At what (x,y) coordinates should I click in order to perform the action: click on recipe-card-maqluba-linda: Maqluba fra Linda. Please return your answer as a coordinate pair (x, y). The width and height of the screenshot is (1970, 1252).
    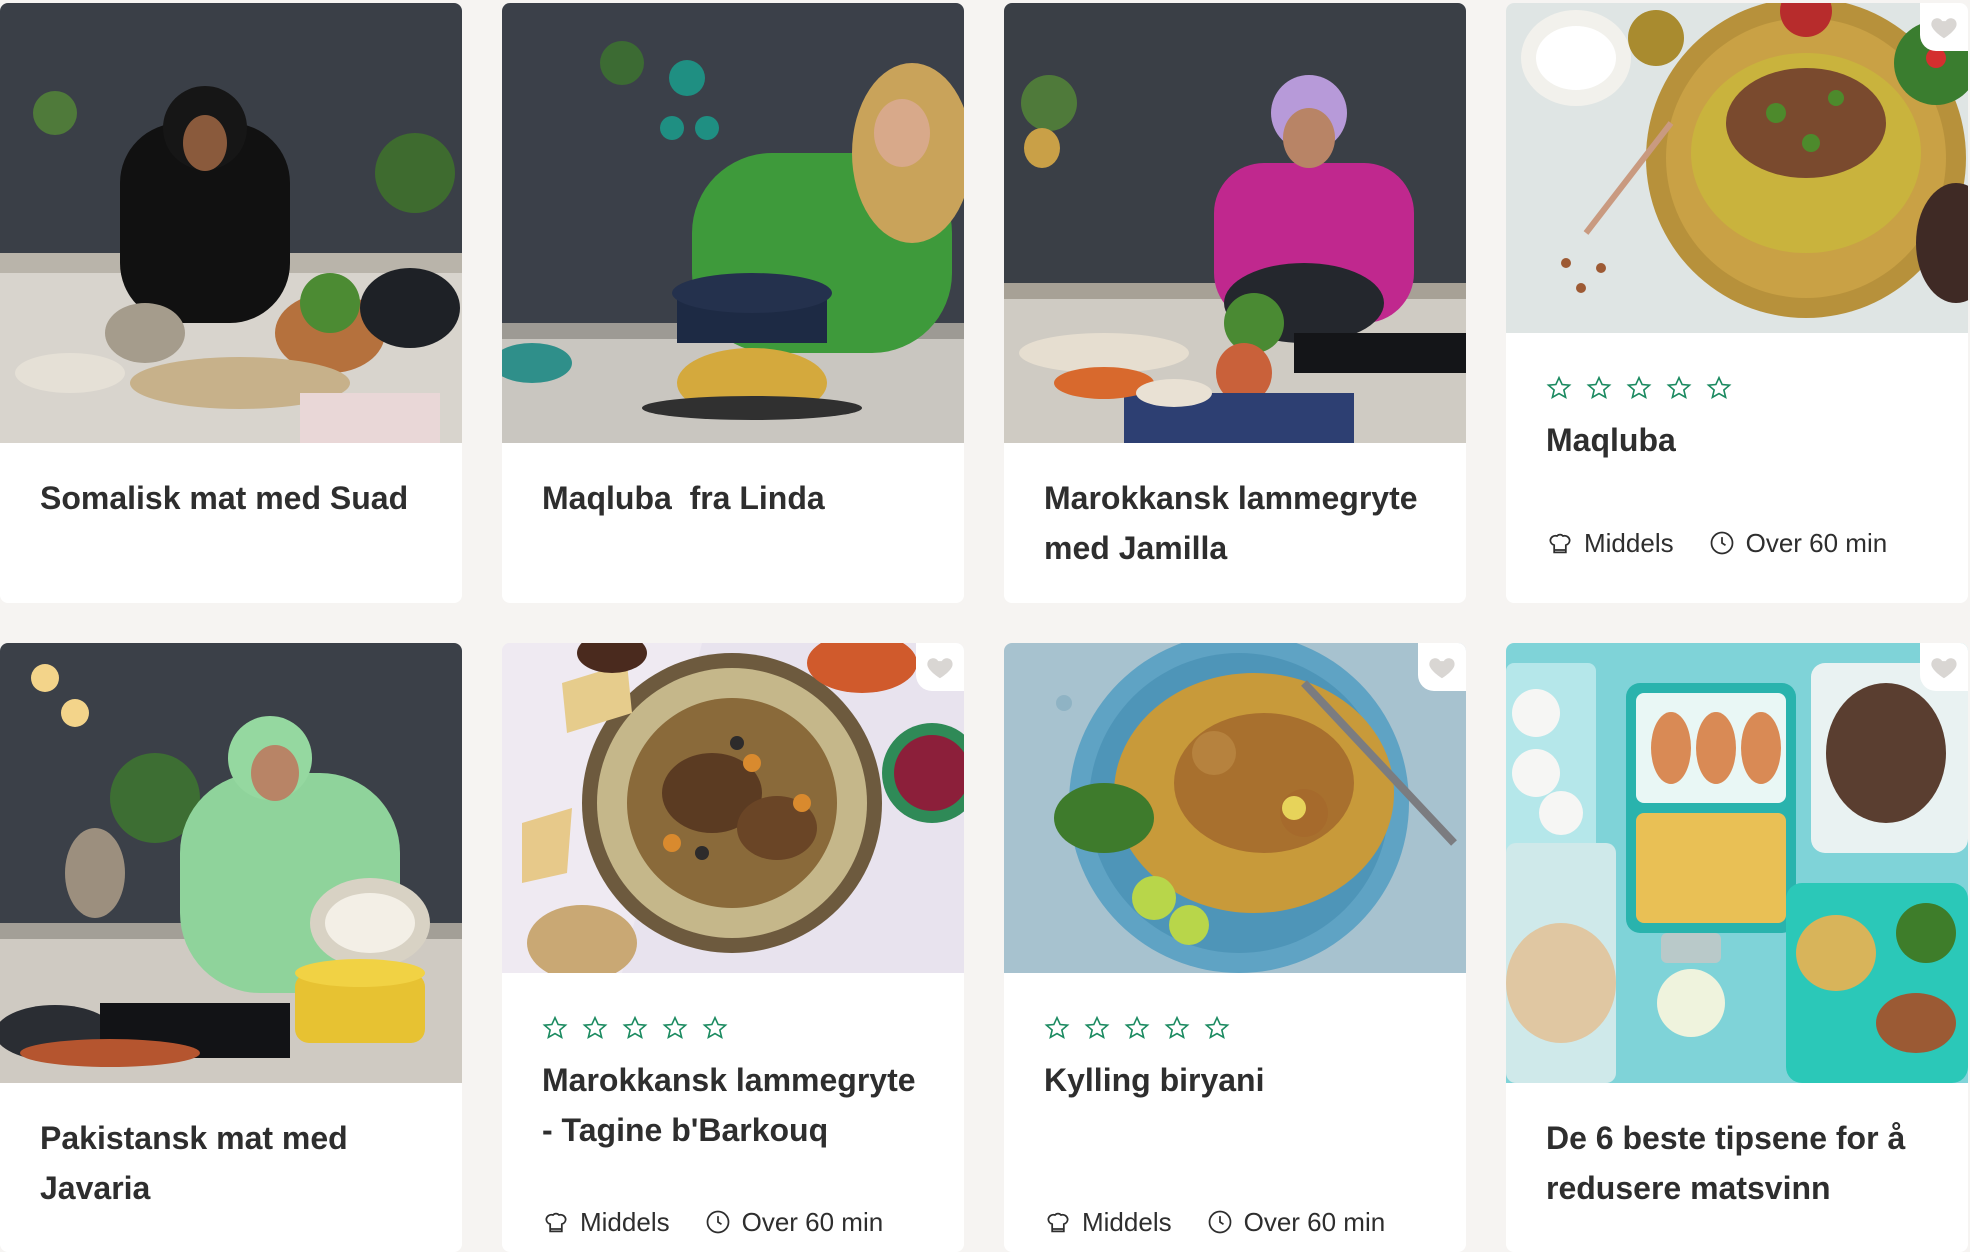
    Looking at the image, I should click on (733, 303).